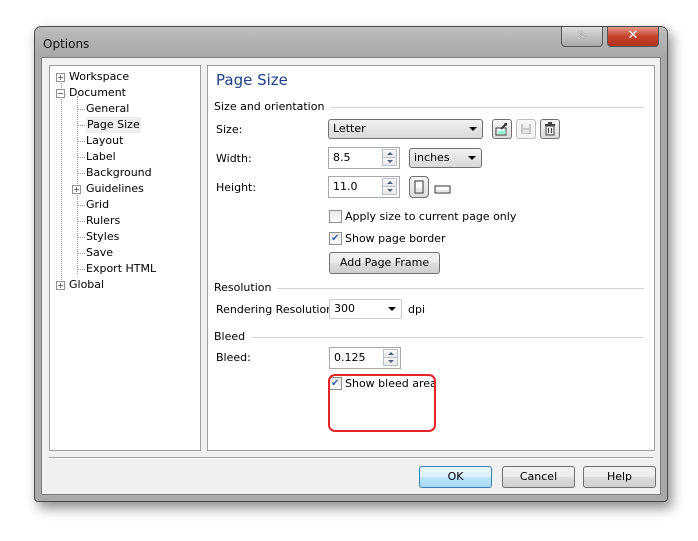 Image resolution: width=698 pixels, height=541 pixels. What do you see at coordinates (351, 458) in the screenshot?
I see `footer-separator` at bounding box center [351, 458].